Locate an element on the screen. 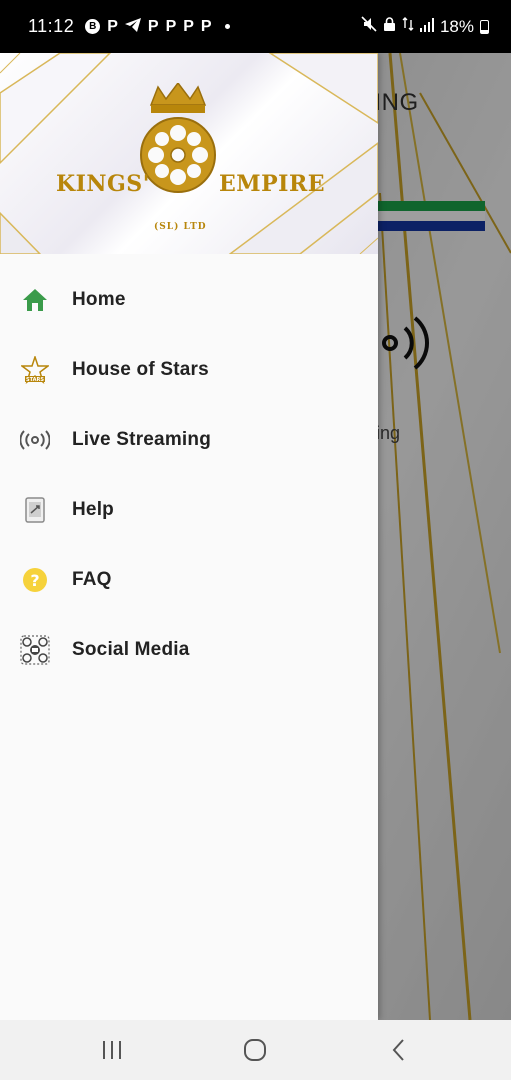 Image resolution: width=511 pixels, height=1080 pixels. drawer-header: KINGS' EMPIRE (SL) LTD is located at coordinates (189, 153).